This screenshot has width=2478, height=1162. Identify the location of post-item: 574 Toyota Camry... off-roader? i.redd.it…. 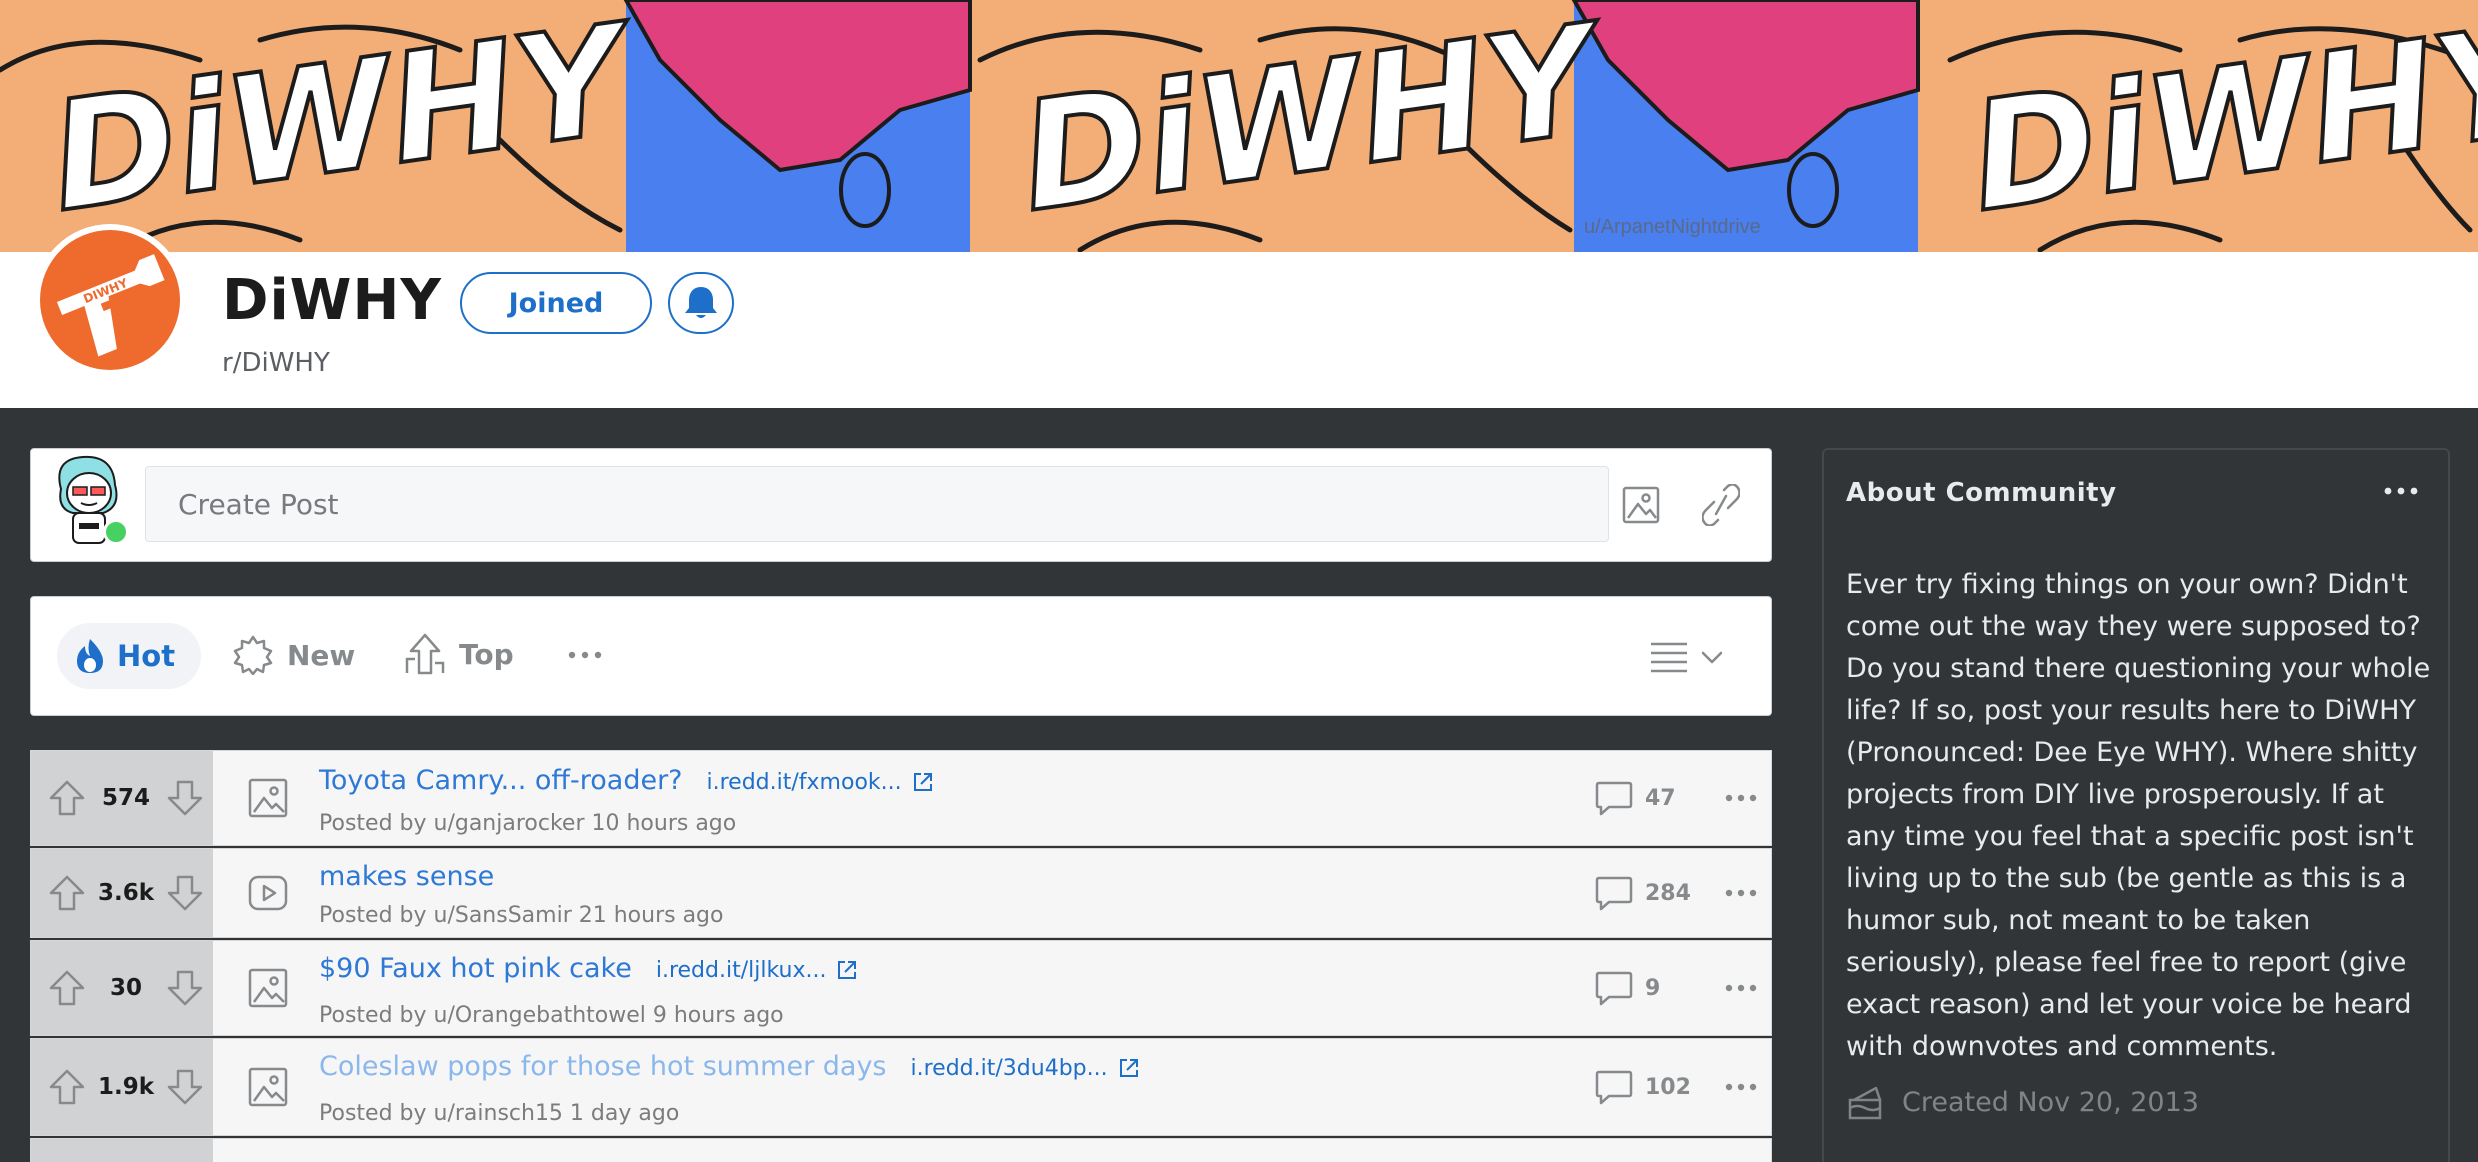
(901, 798).